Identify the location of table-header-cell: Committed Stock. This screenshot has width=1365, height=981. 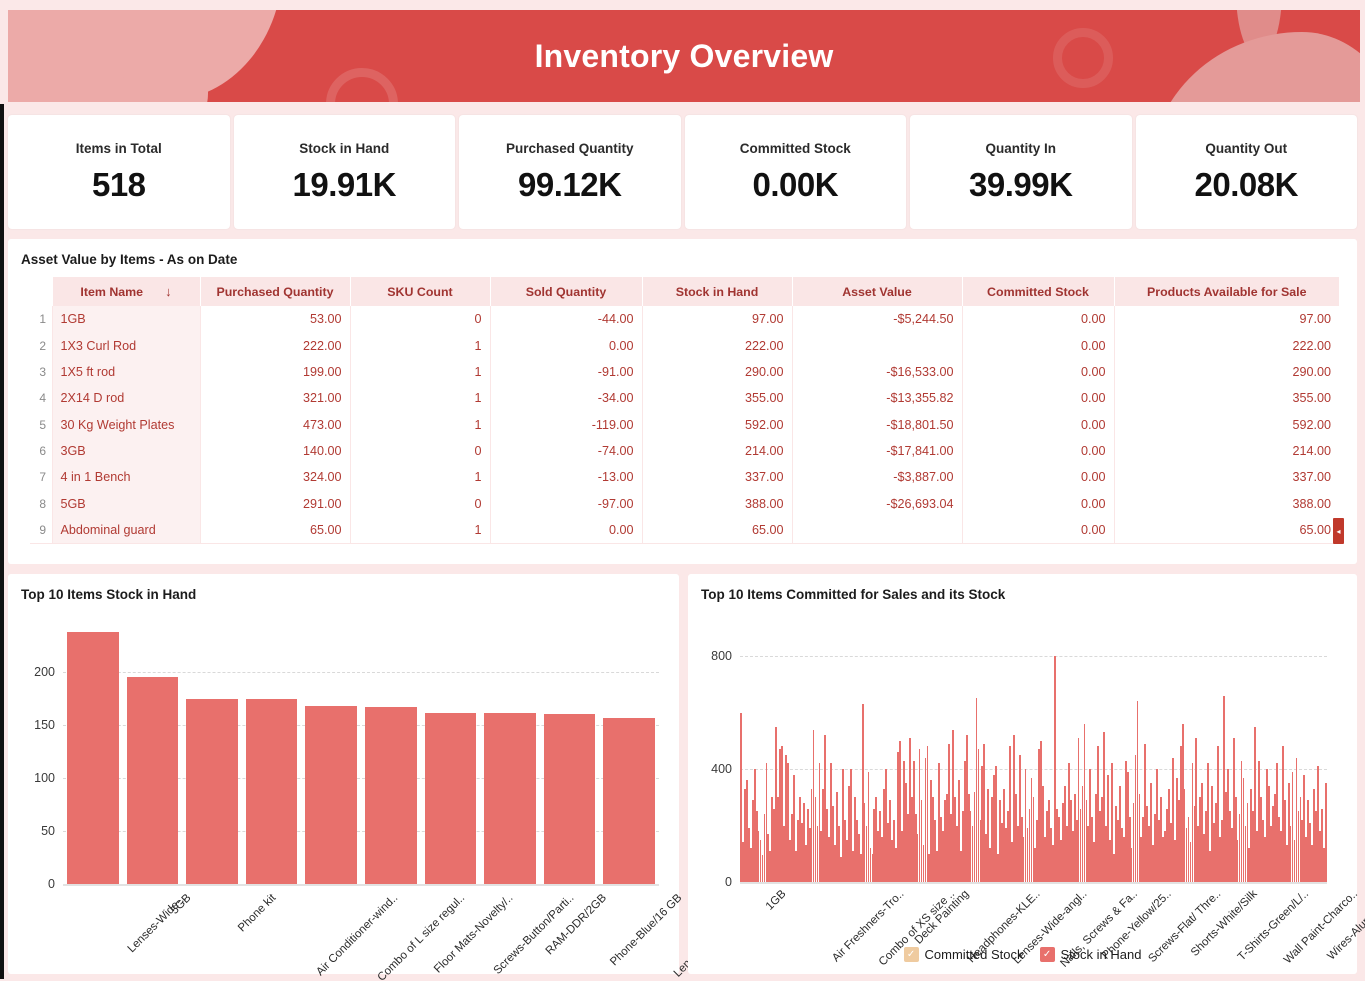
(1037, 291).